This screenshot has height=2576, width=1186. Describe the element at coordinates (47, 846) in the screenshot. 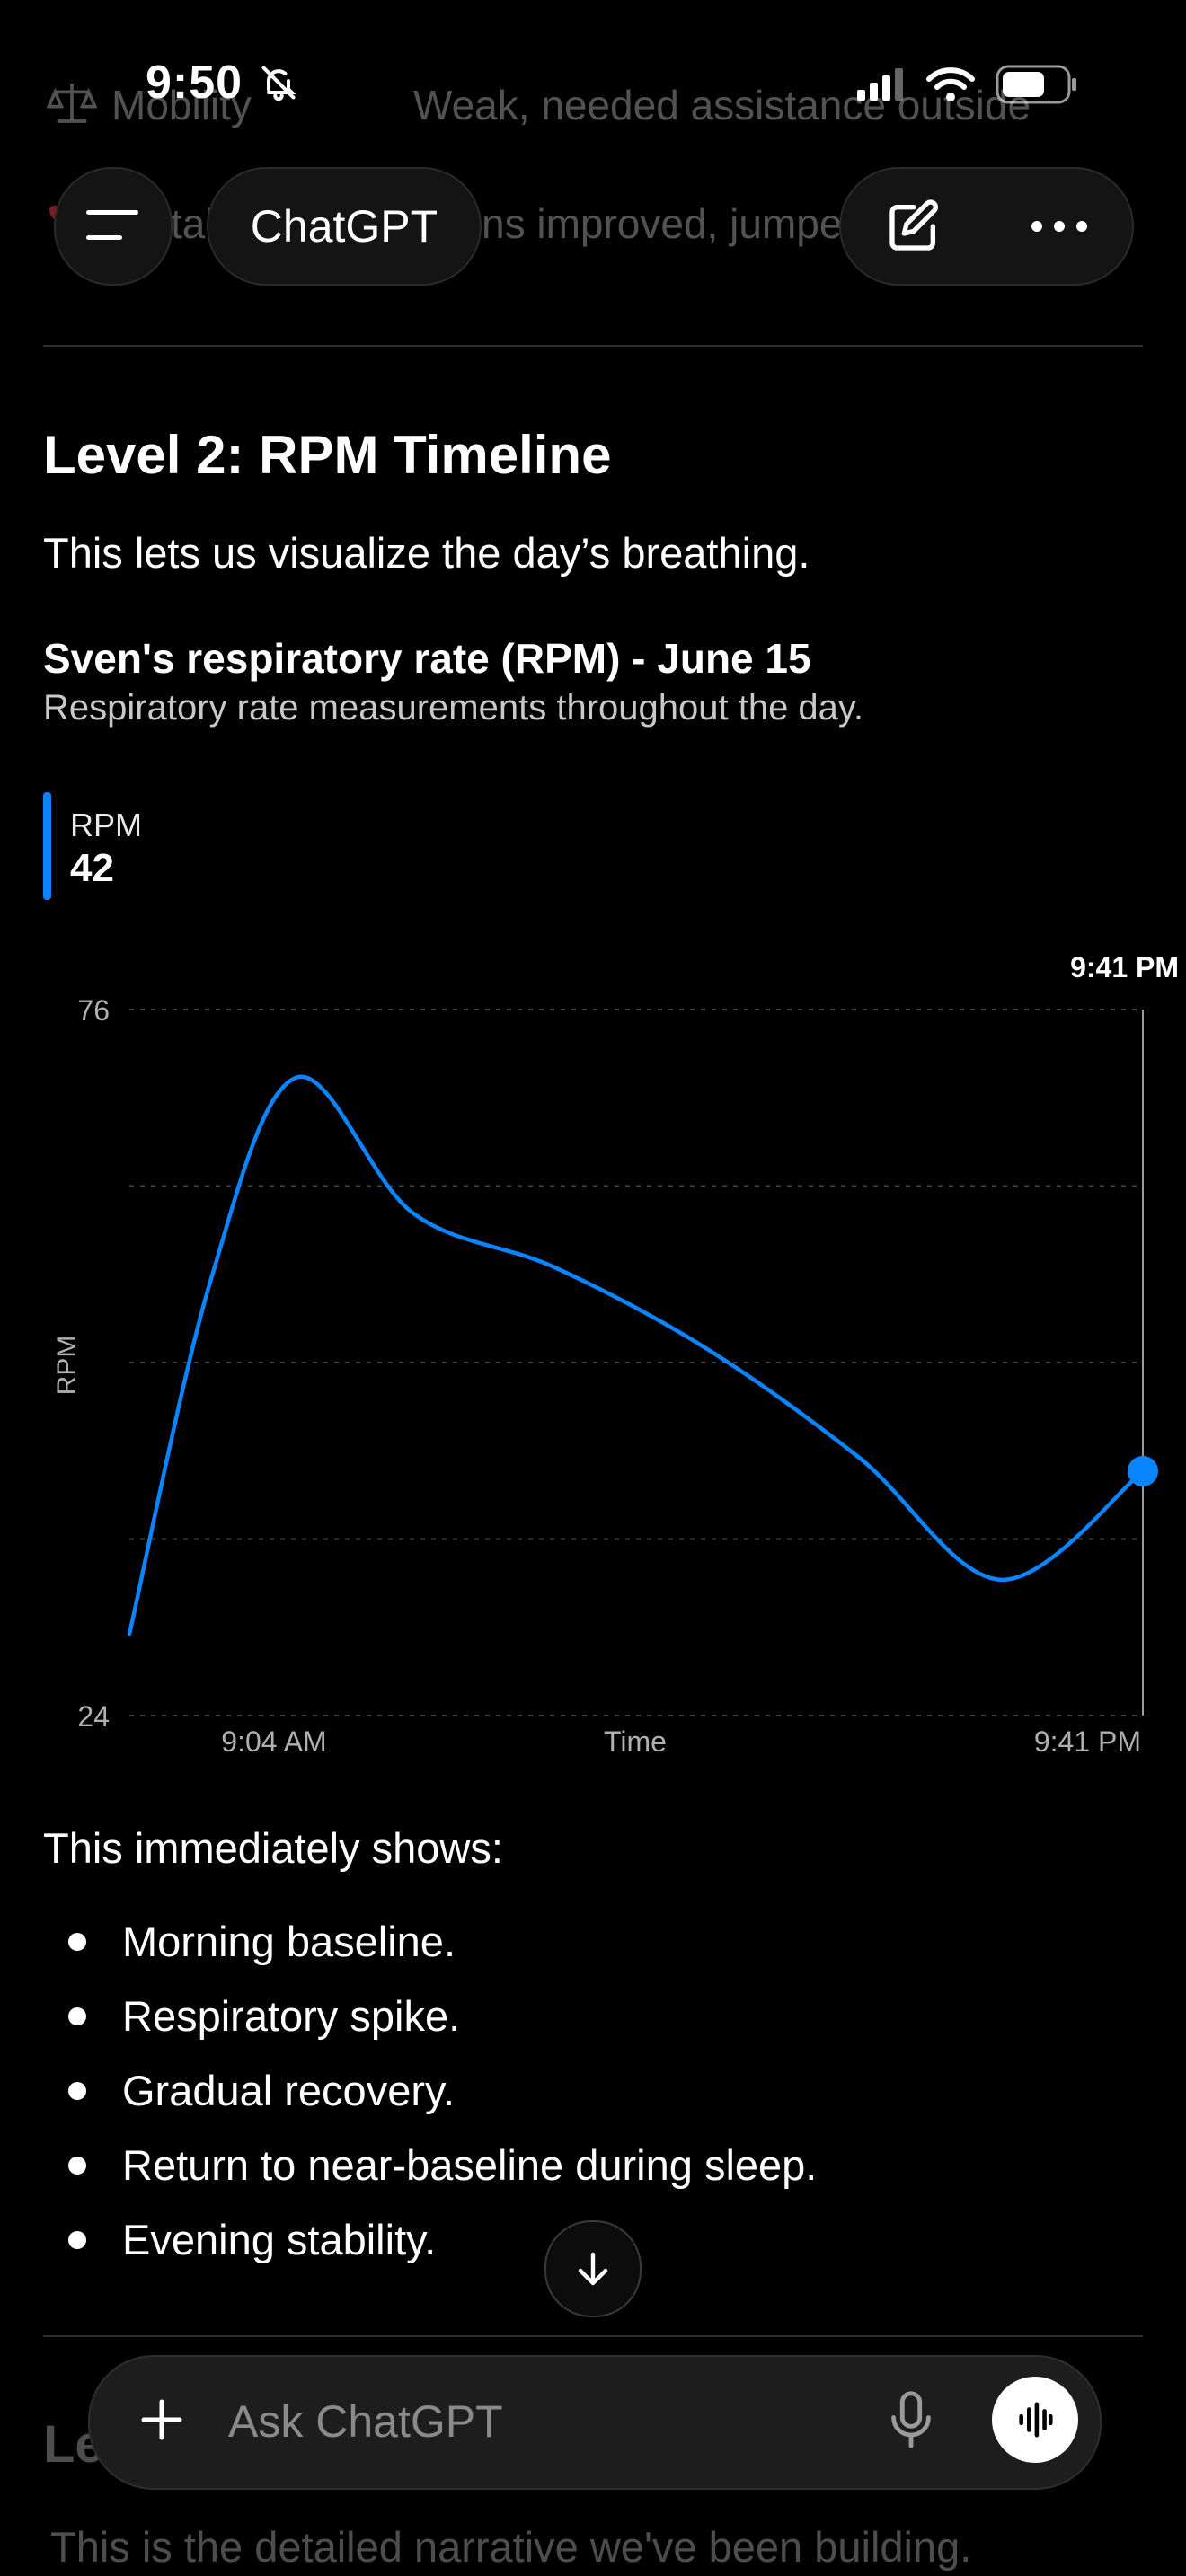

I see `legend-swatch` at that location.